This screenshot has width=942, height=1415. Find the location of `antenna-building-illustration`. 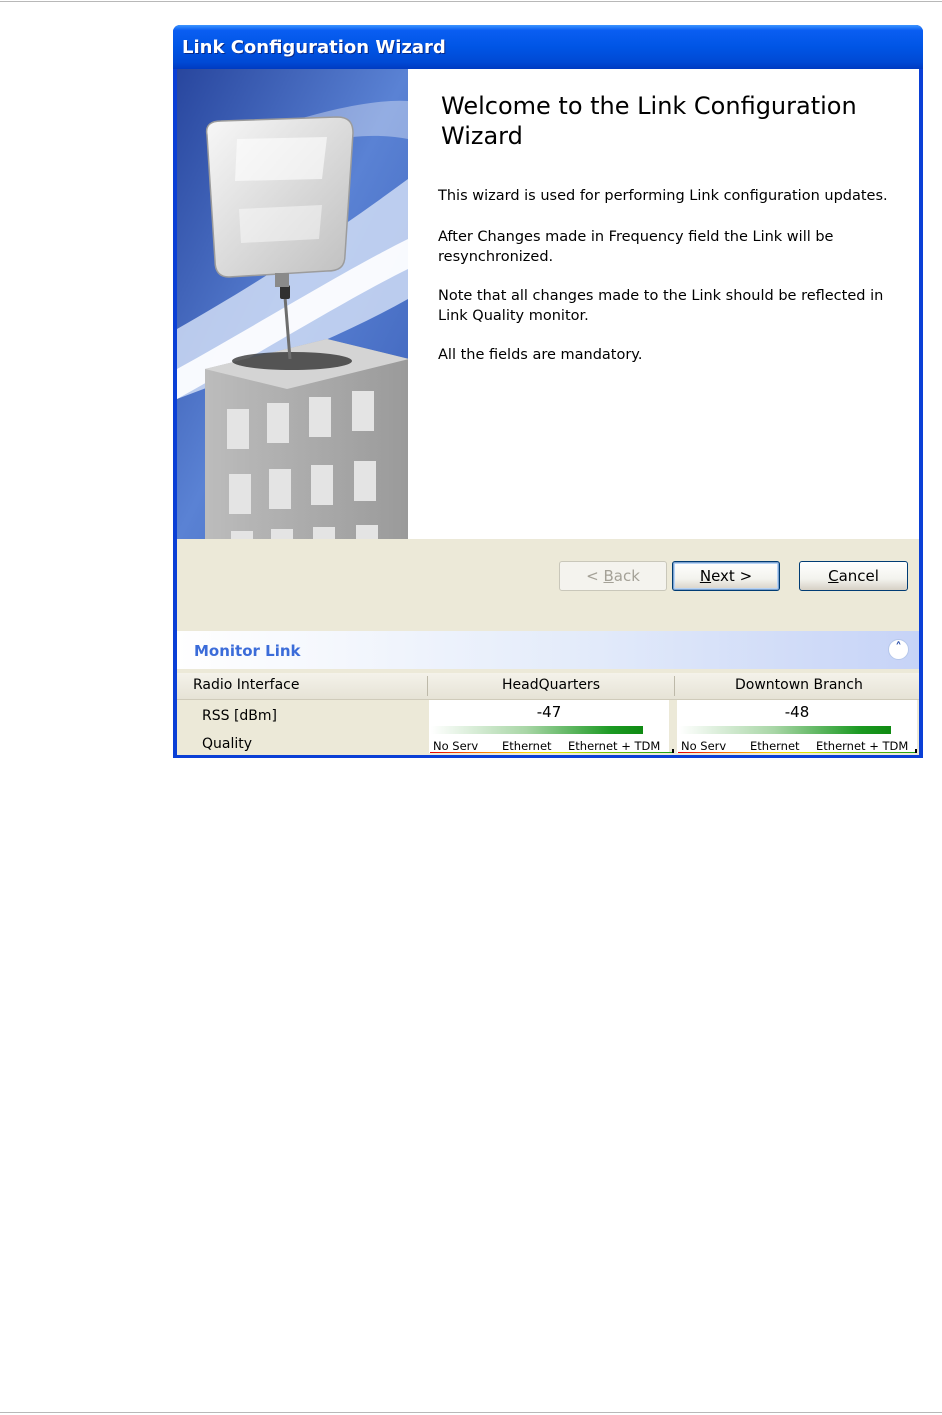

antenna-building-illustration is located at coordinates (292, 304).